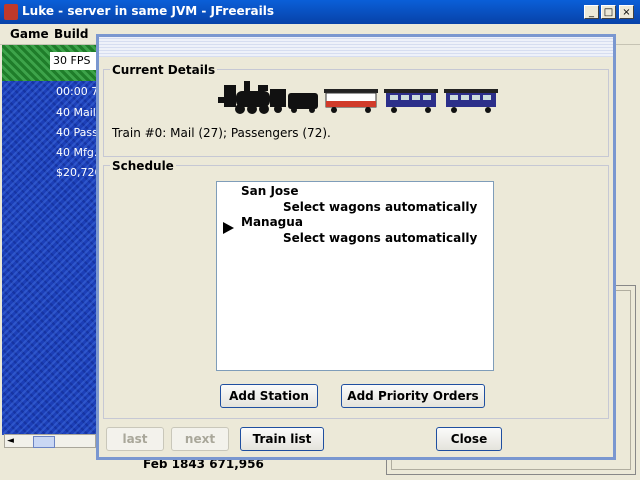 This screenshot has width=640, height=480. Describe the element at coordinates (76, 91) in the screenshot. I see `stat-time: 00:00 7` at that location.